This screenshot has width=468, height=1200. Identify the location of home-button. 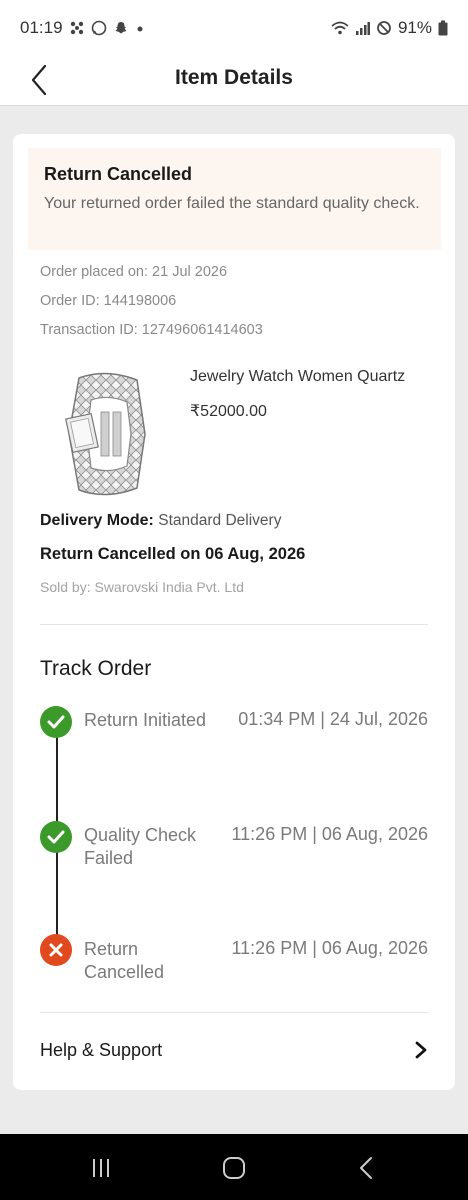
(234, 1168).